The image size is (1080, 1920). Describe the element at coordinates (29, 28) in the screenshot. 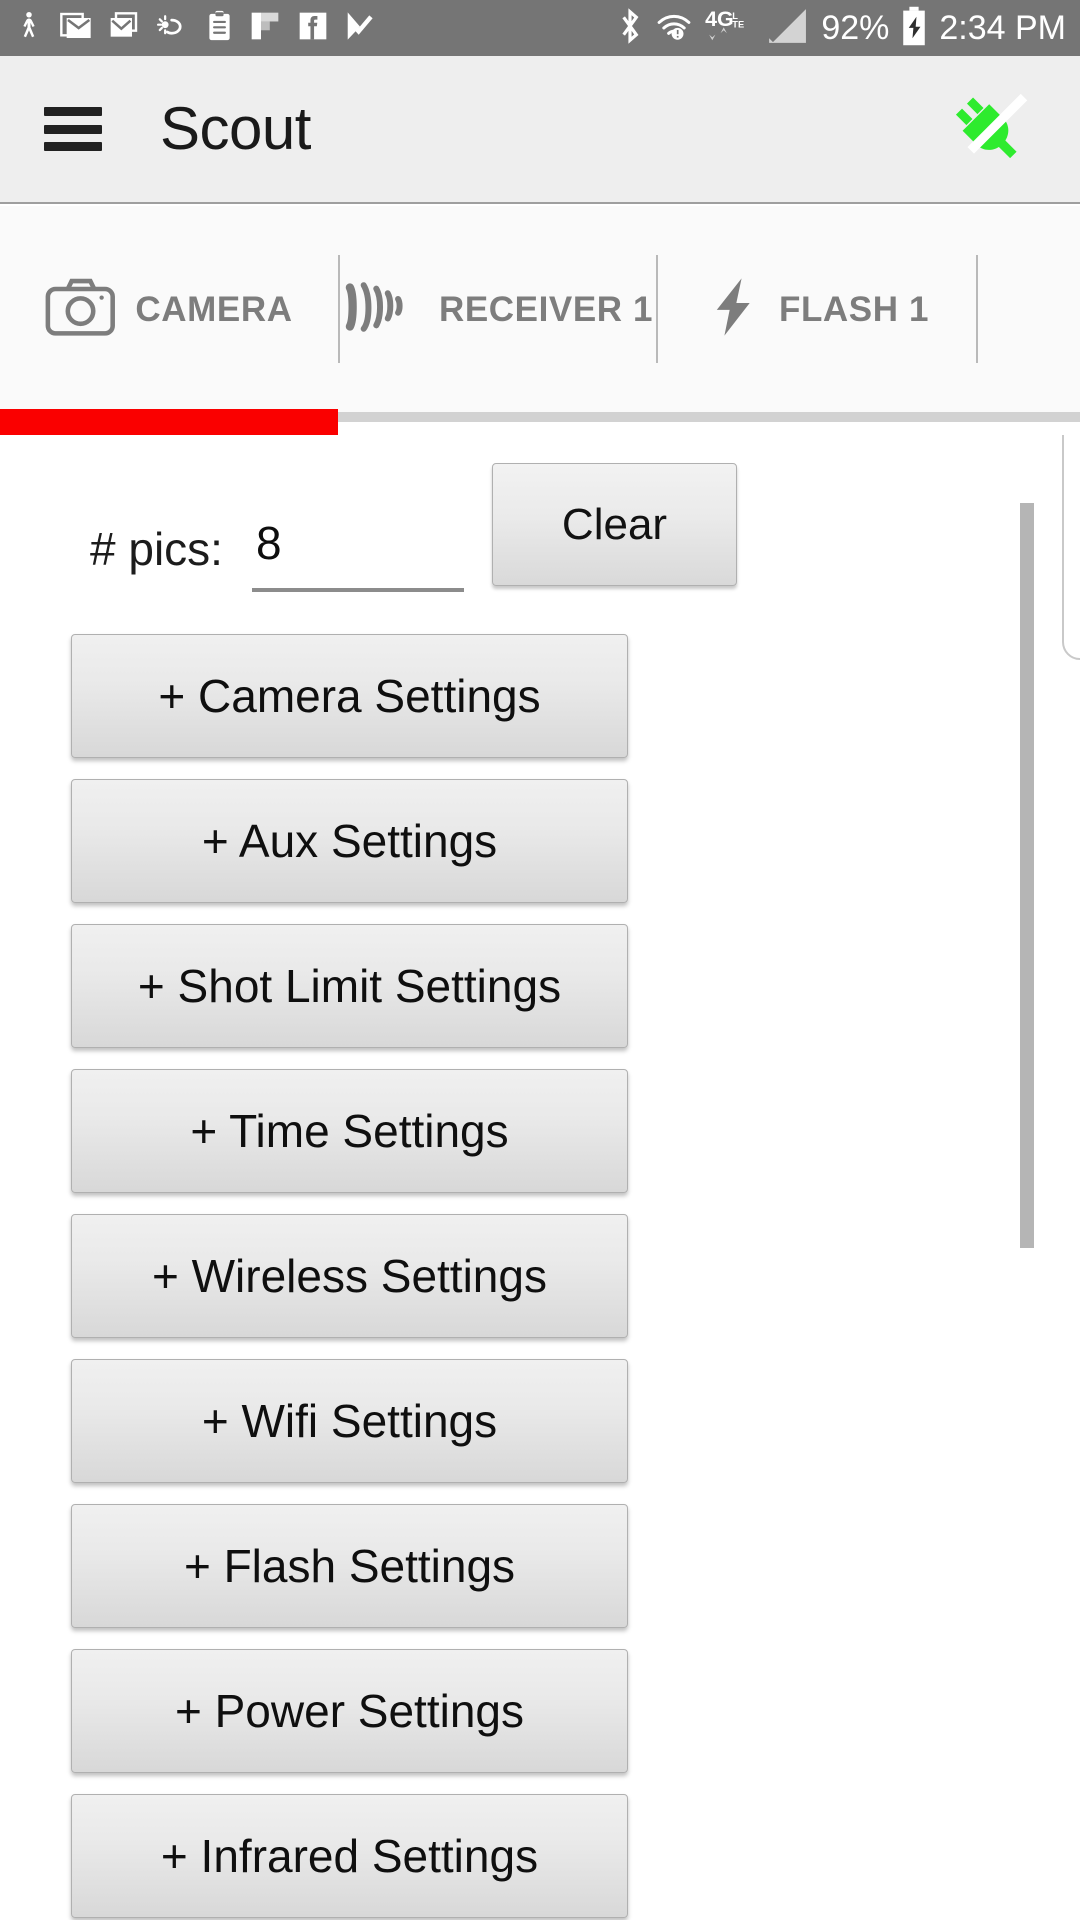

I see `pedestrian-icon` at that location.